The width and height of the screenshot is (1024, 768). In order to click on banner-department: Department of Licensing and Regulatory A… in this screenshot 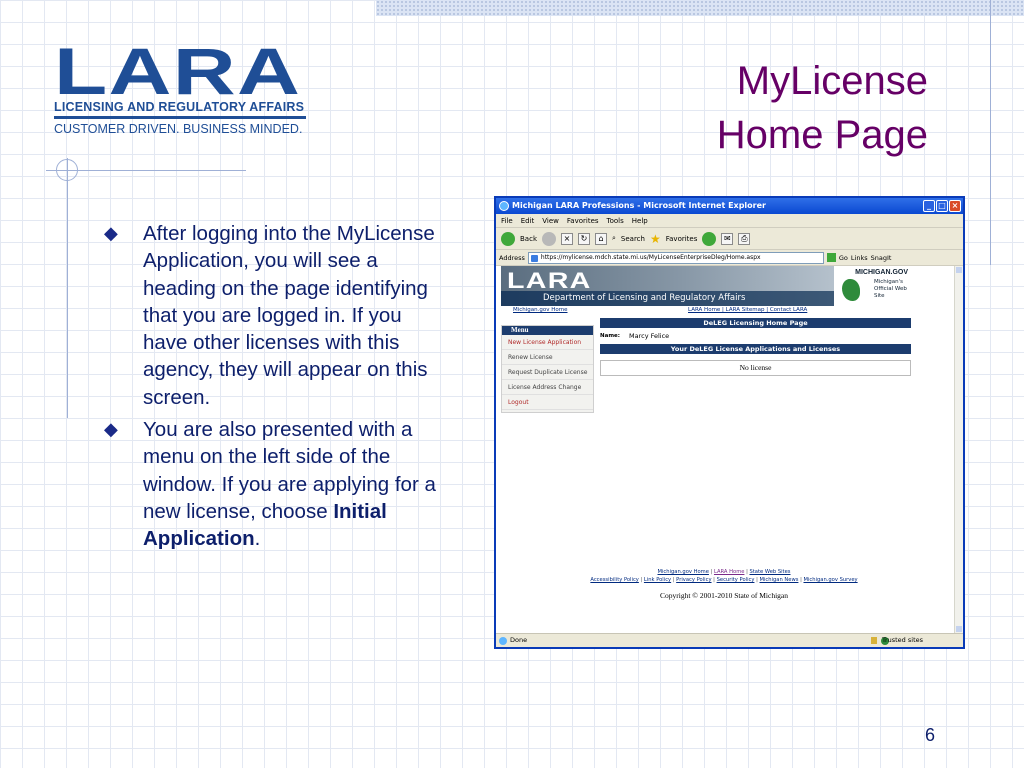, I will do `click(667, 298)`.